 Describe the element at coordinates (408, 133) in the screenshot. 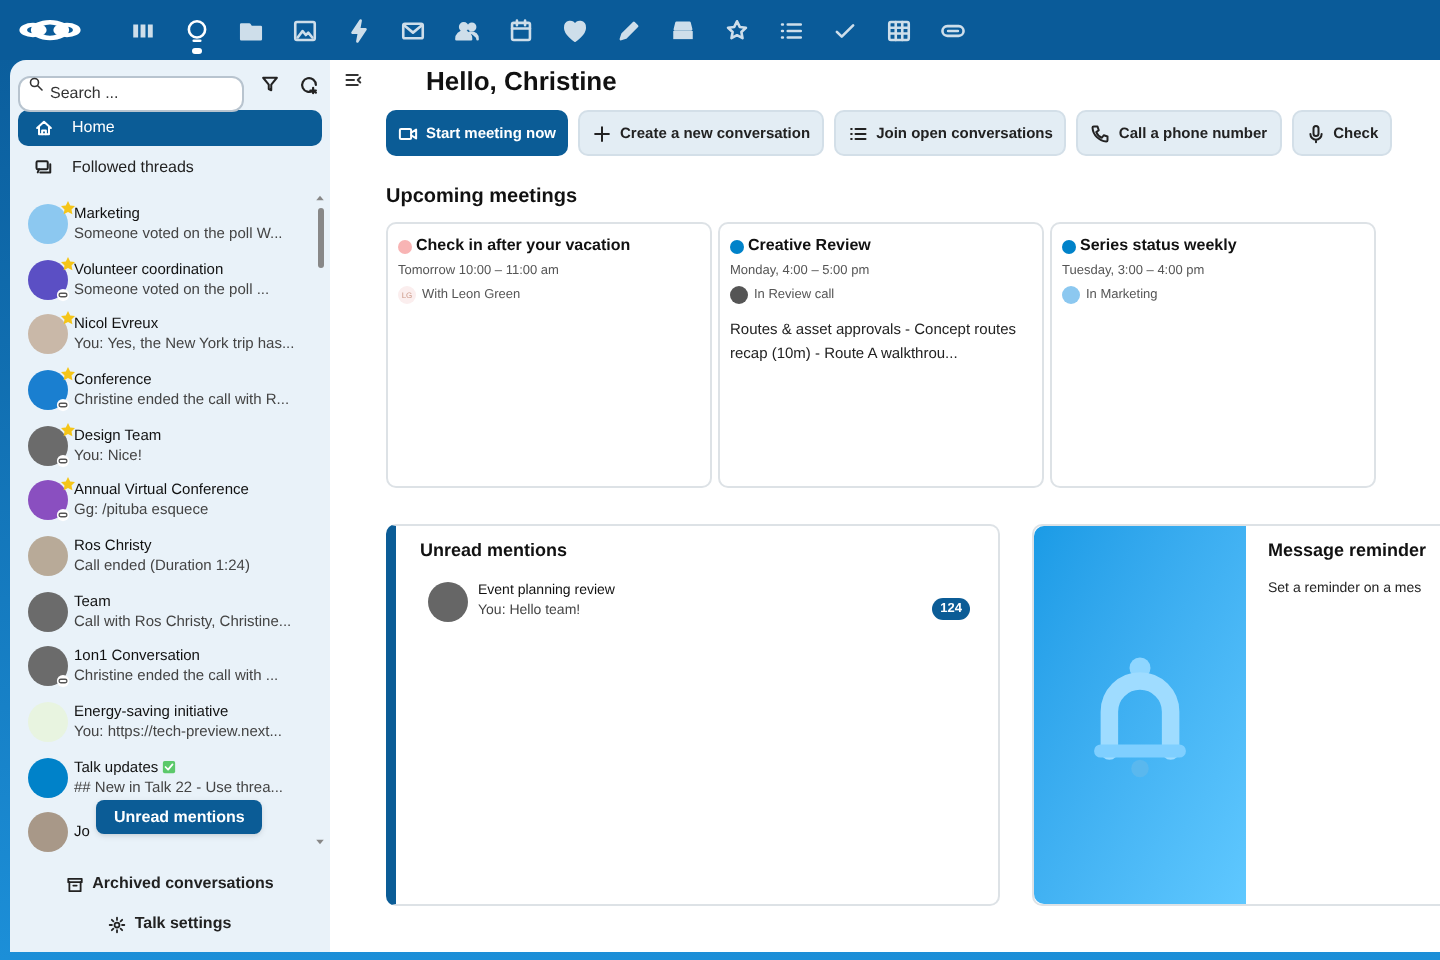

I see `video-camera-icon` at that location.